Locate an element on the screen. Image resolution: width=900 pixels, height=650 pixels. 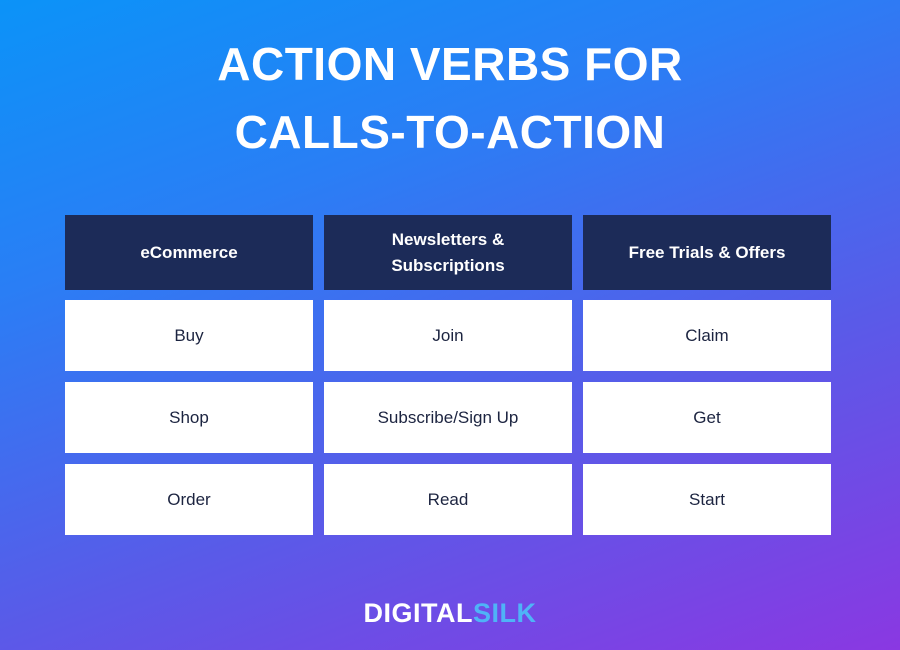
column-header-newsletters: Newsletters & Subscriptions is located at coordinates (448, 252).